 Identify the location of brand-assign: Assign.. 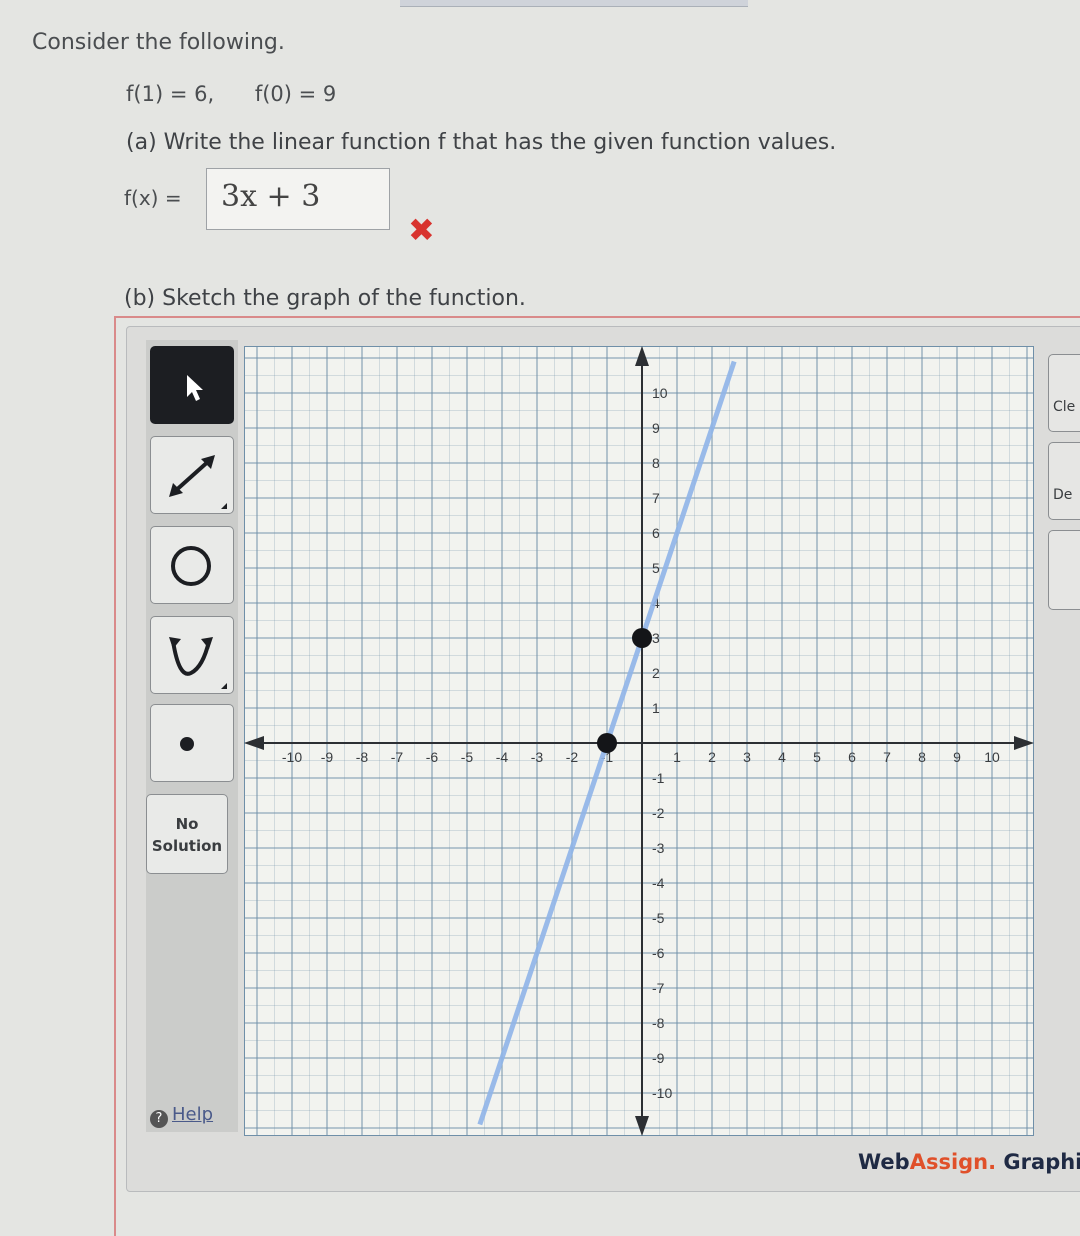
(953, 1162).